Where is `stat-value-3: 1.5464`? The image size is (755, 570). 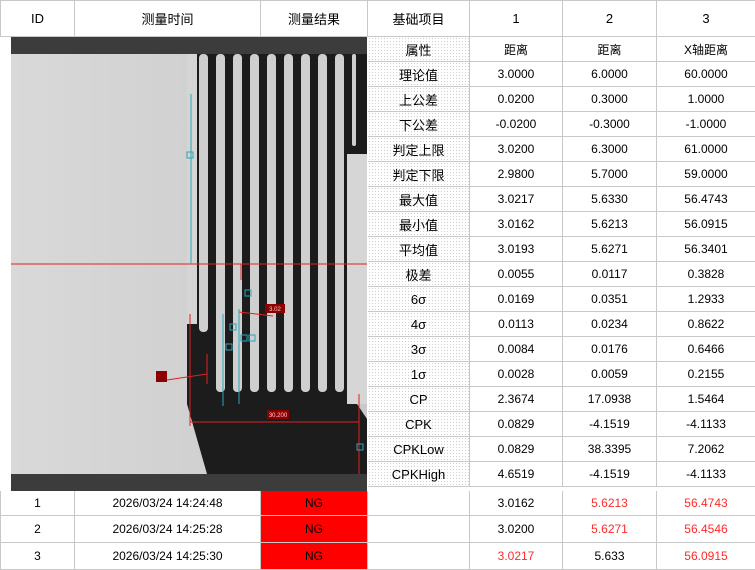 stat-value-3: 1.5464 is located at coordinates (706, 399).